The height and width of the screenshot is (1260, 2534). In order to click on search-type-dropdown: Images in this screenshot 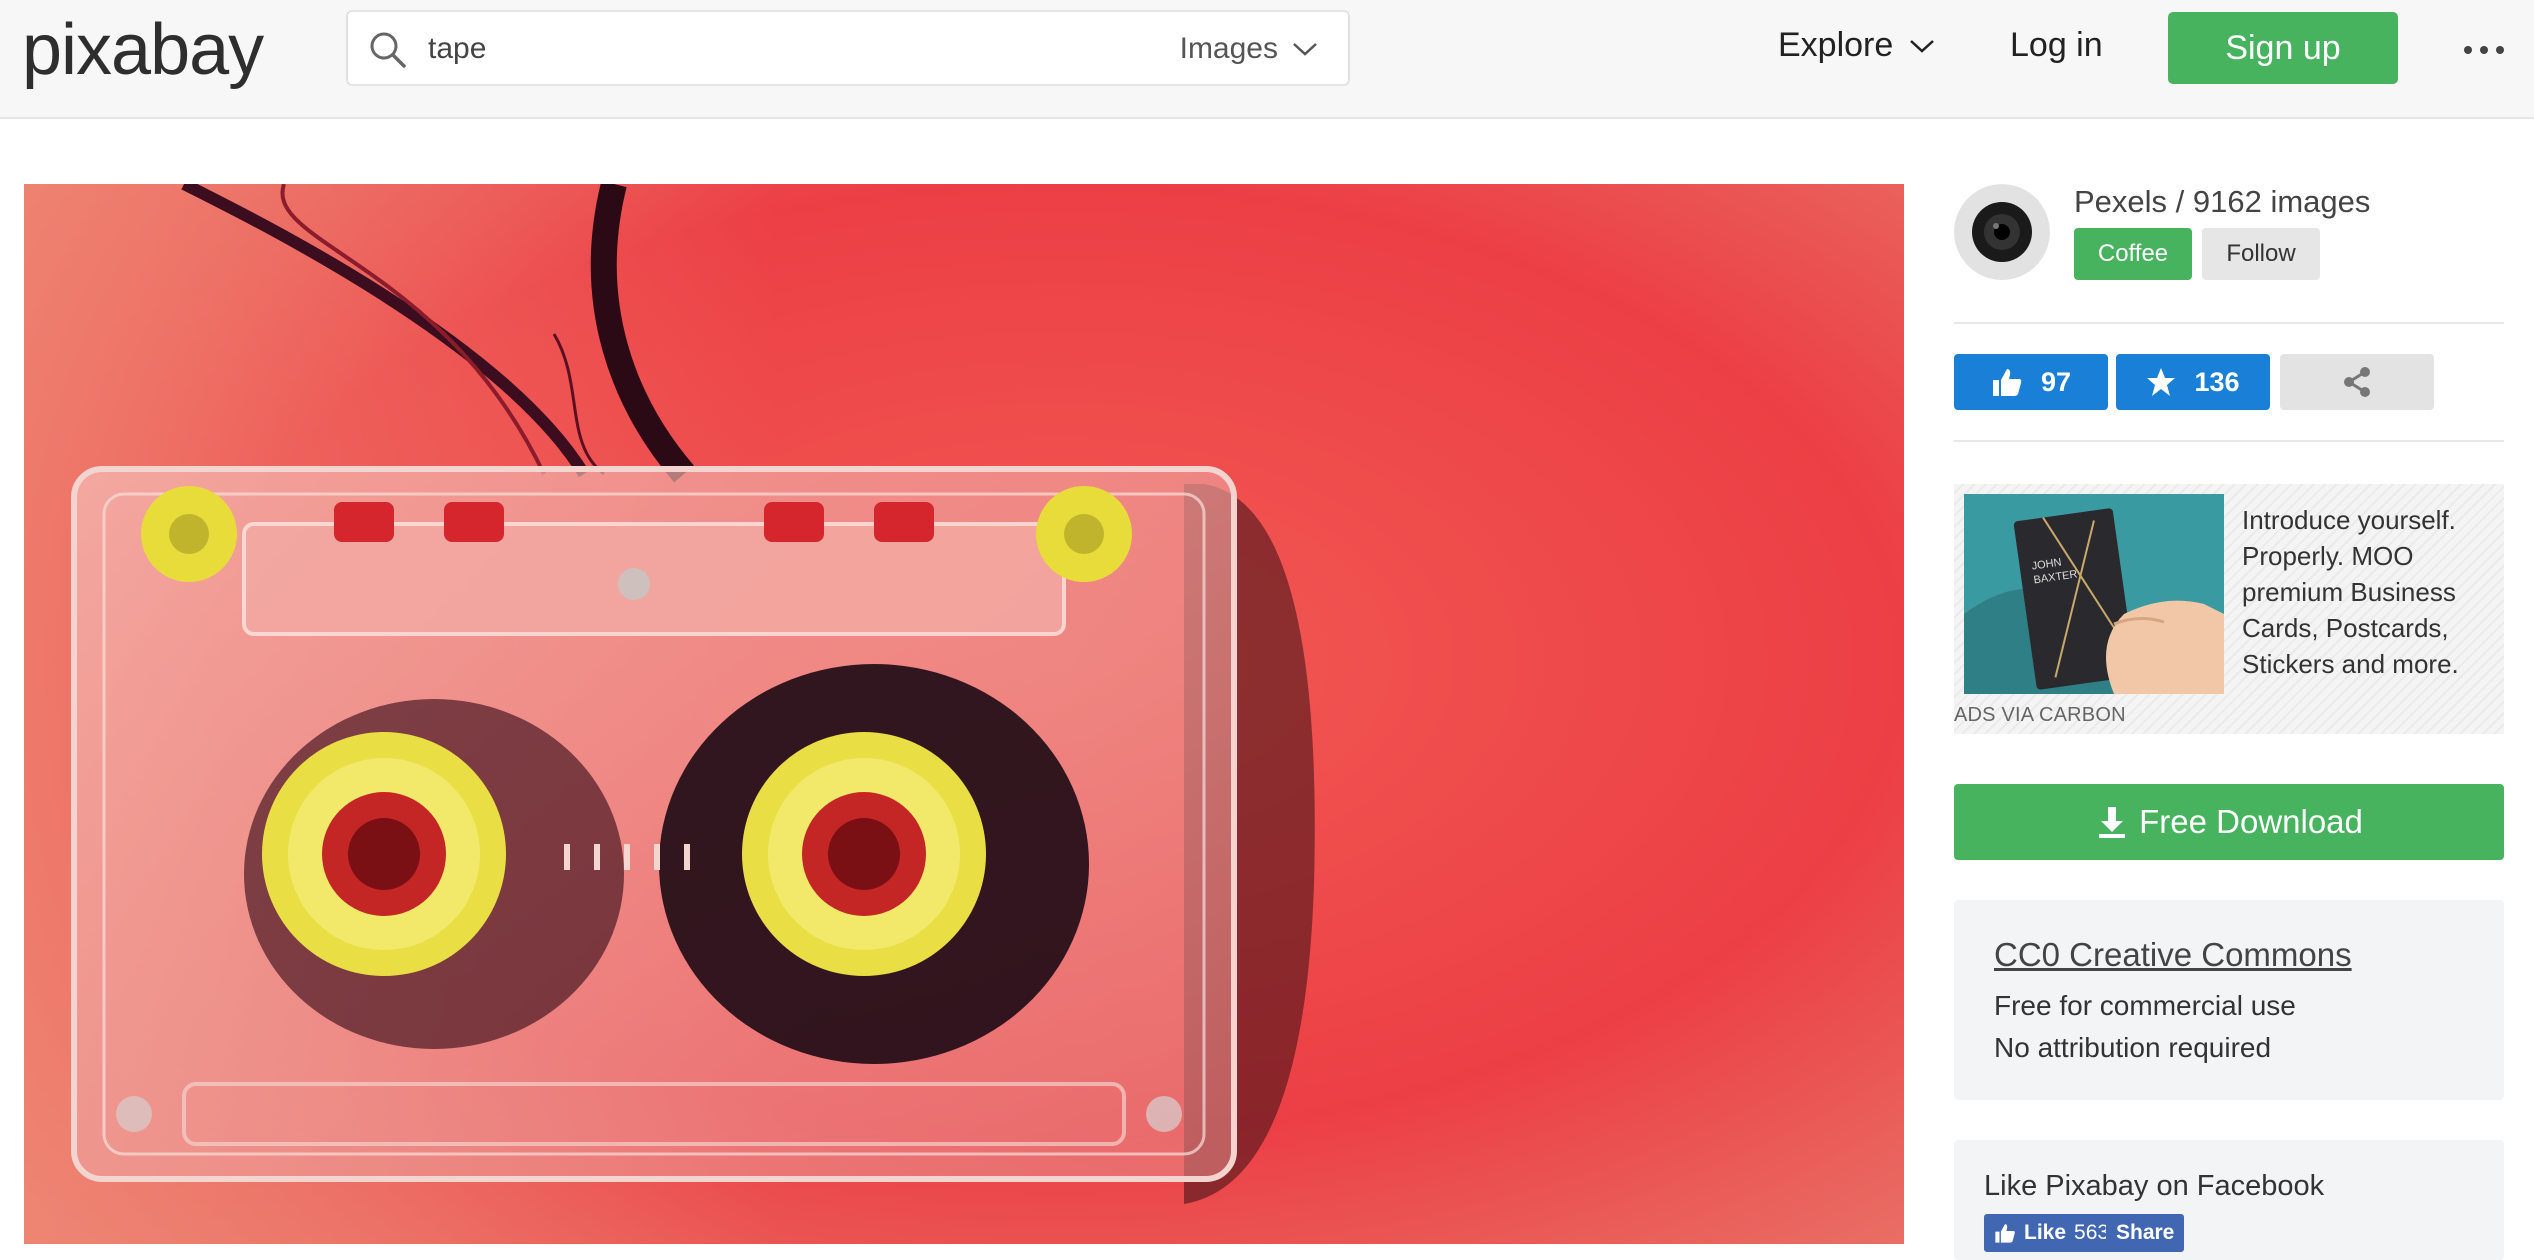, I will do `click(1249, 49)`.